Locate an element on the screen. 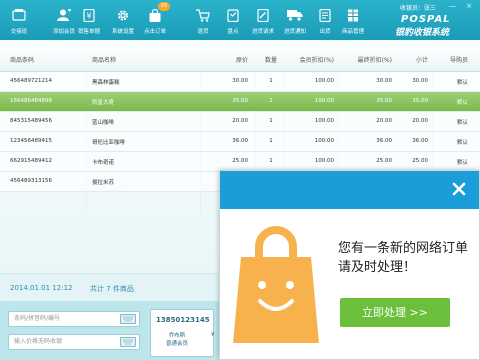 The width and height of the screenshot is (480, 360). header-qty: 数量 is located at coordinates (270, 60).